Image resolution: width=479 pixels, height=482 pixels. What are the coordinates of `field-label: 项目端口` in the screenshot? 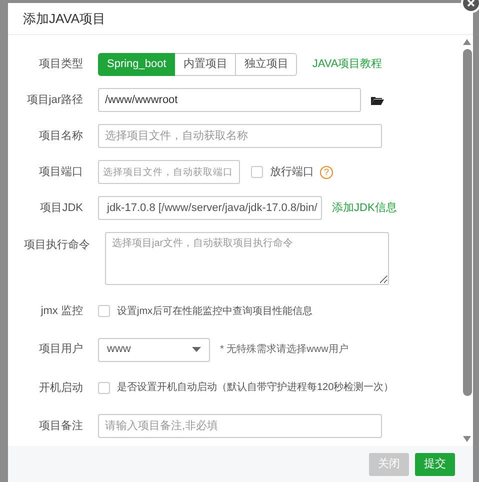 It's located at (60, 172).